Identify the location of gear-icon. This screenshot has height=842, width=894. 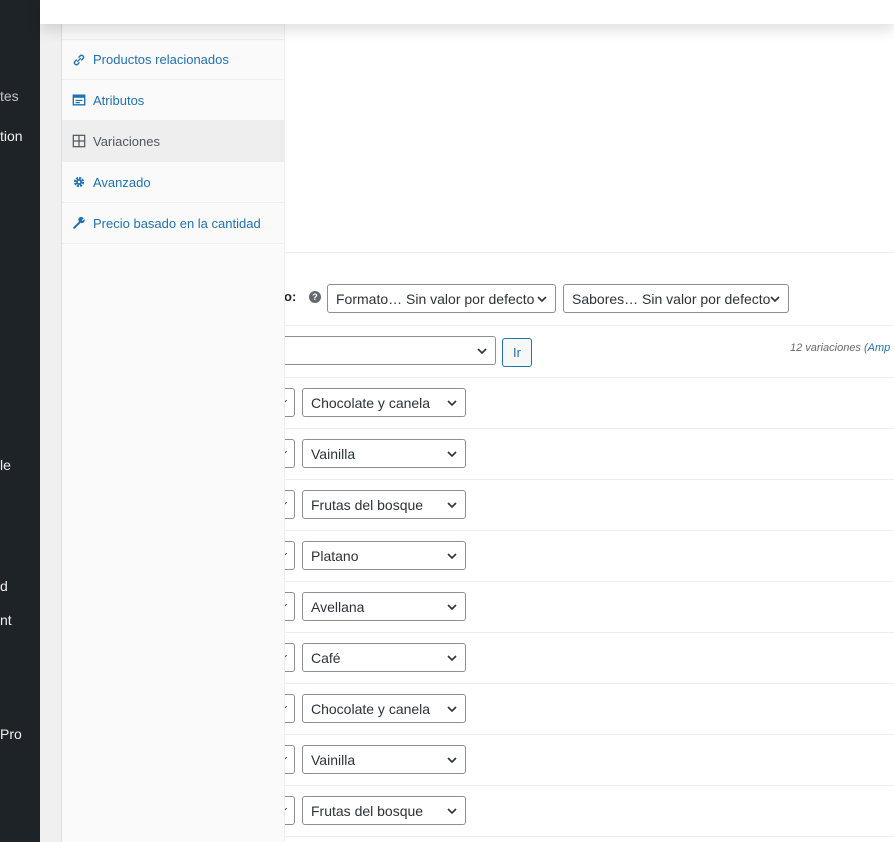
(79, 182).